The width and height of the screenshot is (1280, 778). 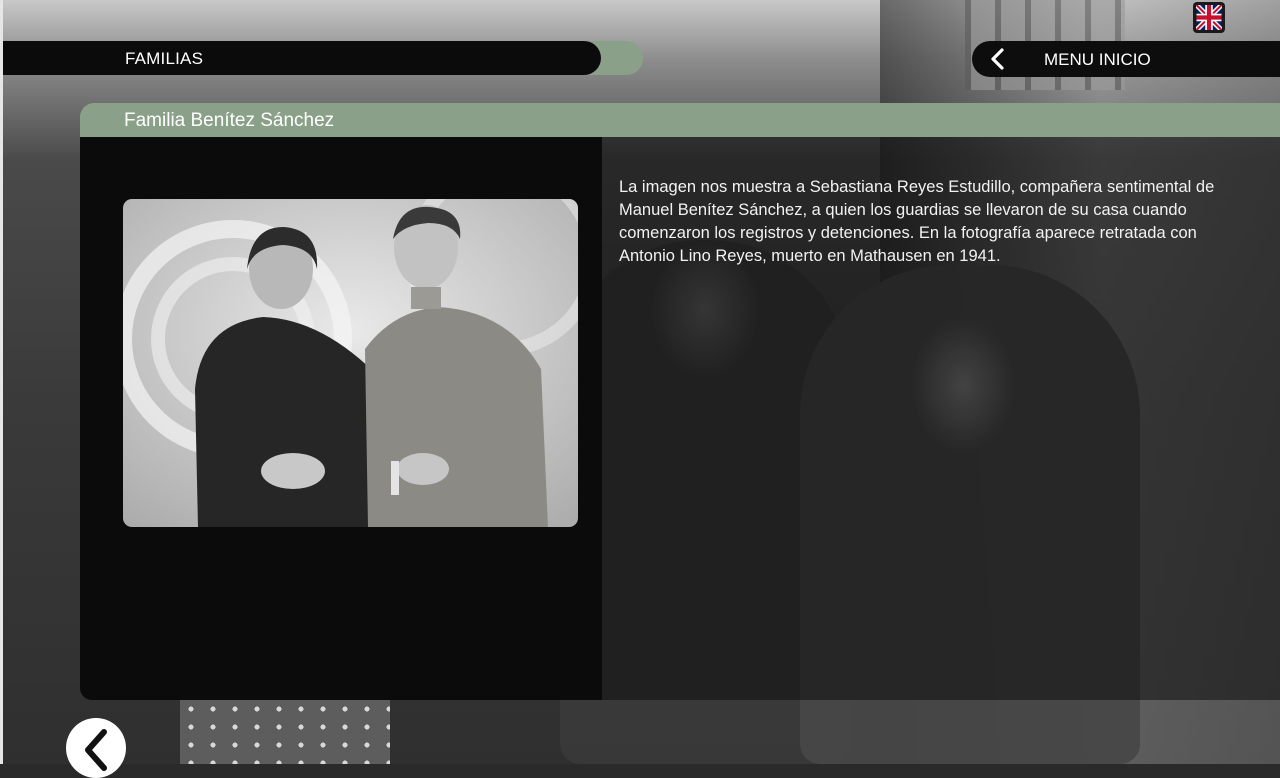 I want to click on background-dotted-dress, so click(x=285, y=732).